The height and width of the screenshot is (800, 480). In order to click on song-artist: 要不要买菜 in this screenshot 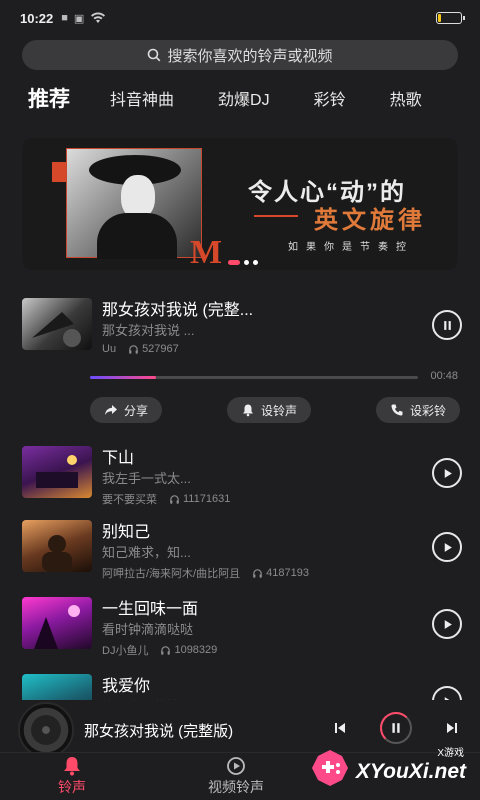, I will do `click(129, 500)`.